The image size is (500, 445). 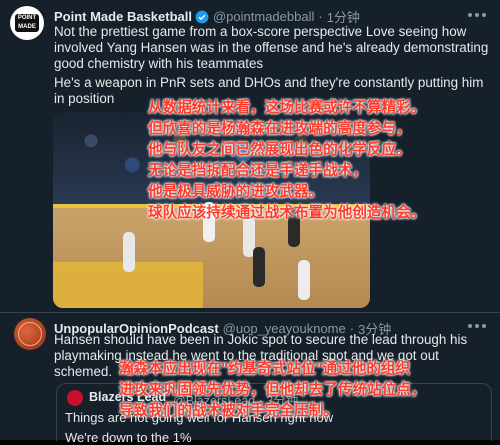 What do you see at coordinates (279, 150) in the screenshot?
I see `overlay-line: 他与队友之间已然展现出色的化学反应。` at bounding box center [279, 150].